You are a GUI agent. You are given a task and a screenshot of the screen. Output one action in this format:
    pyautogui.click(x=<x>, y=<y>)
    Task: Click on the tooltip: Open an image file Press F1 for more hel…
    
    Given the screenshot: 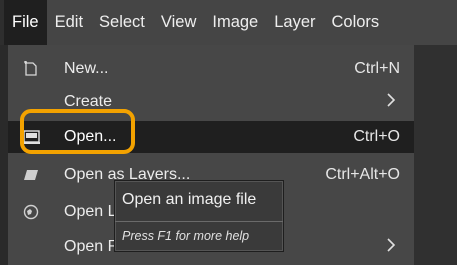 What is the action you would take?
    pyautogui.click(x=199, y=216)
    